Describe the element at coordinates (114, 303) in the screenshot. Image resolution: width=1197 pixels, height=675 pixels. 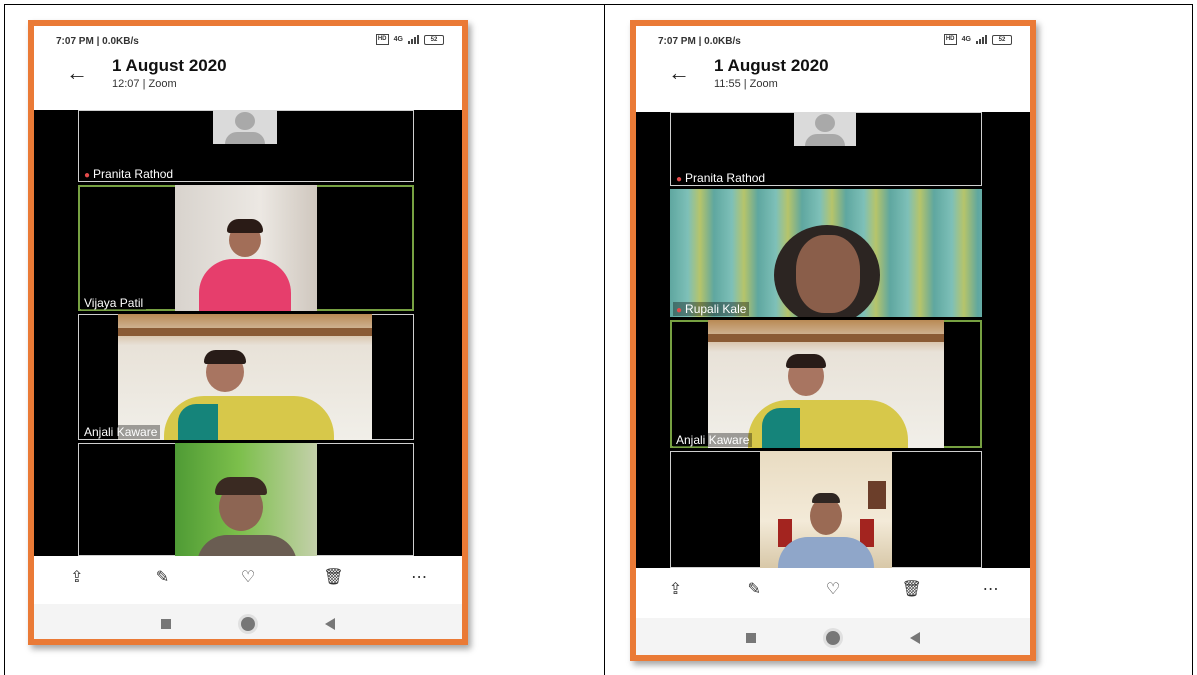
I see `participant-name: Vijaya Patil` at that location.